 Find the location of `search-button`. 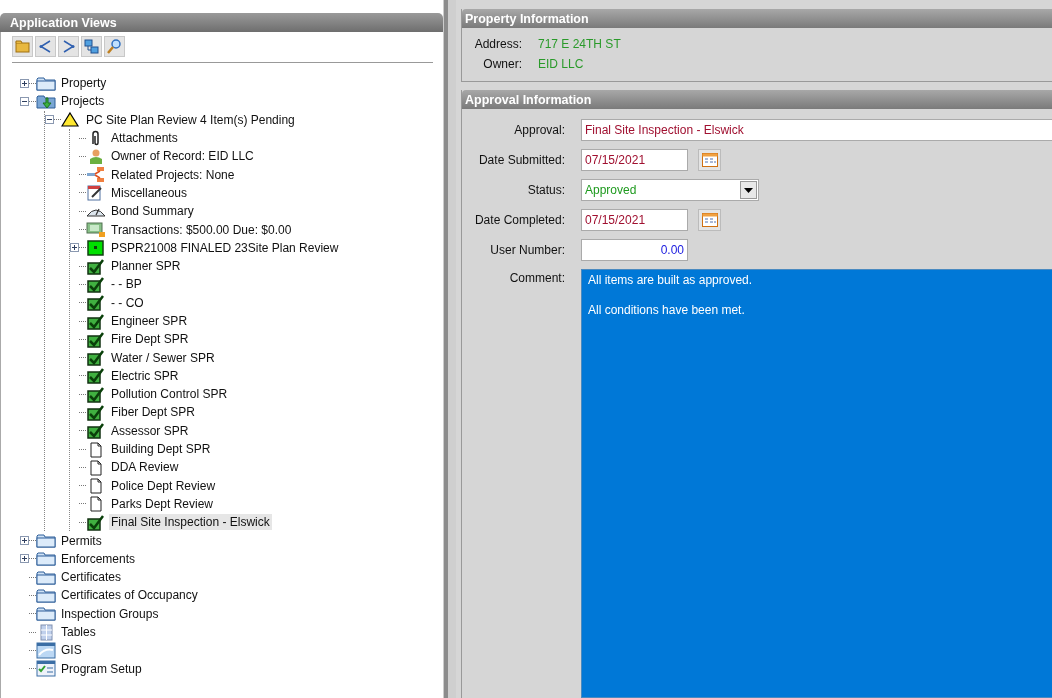

search-button is located at coordinates (114, 46).